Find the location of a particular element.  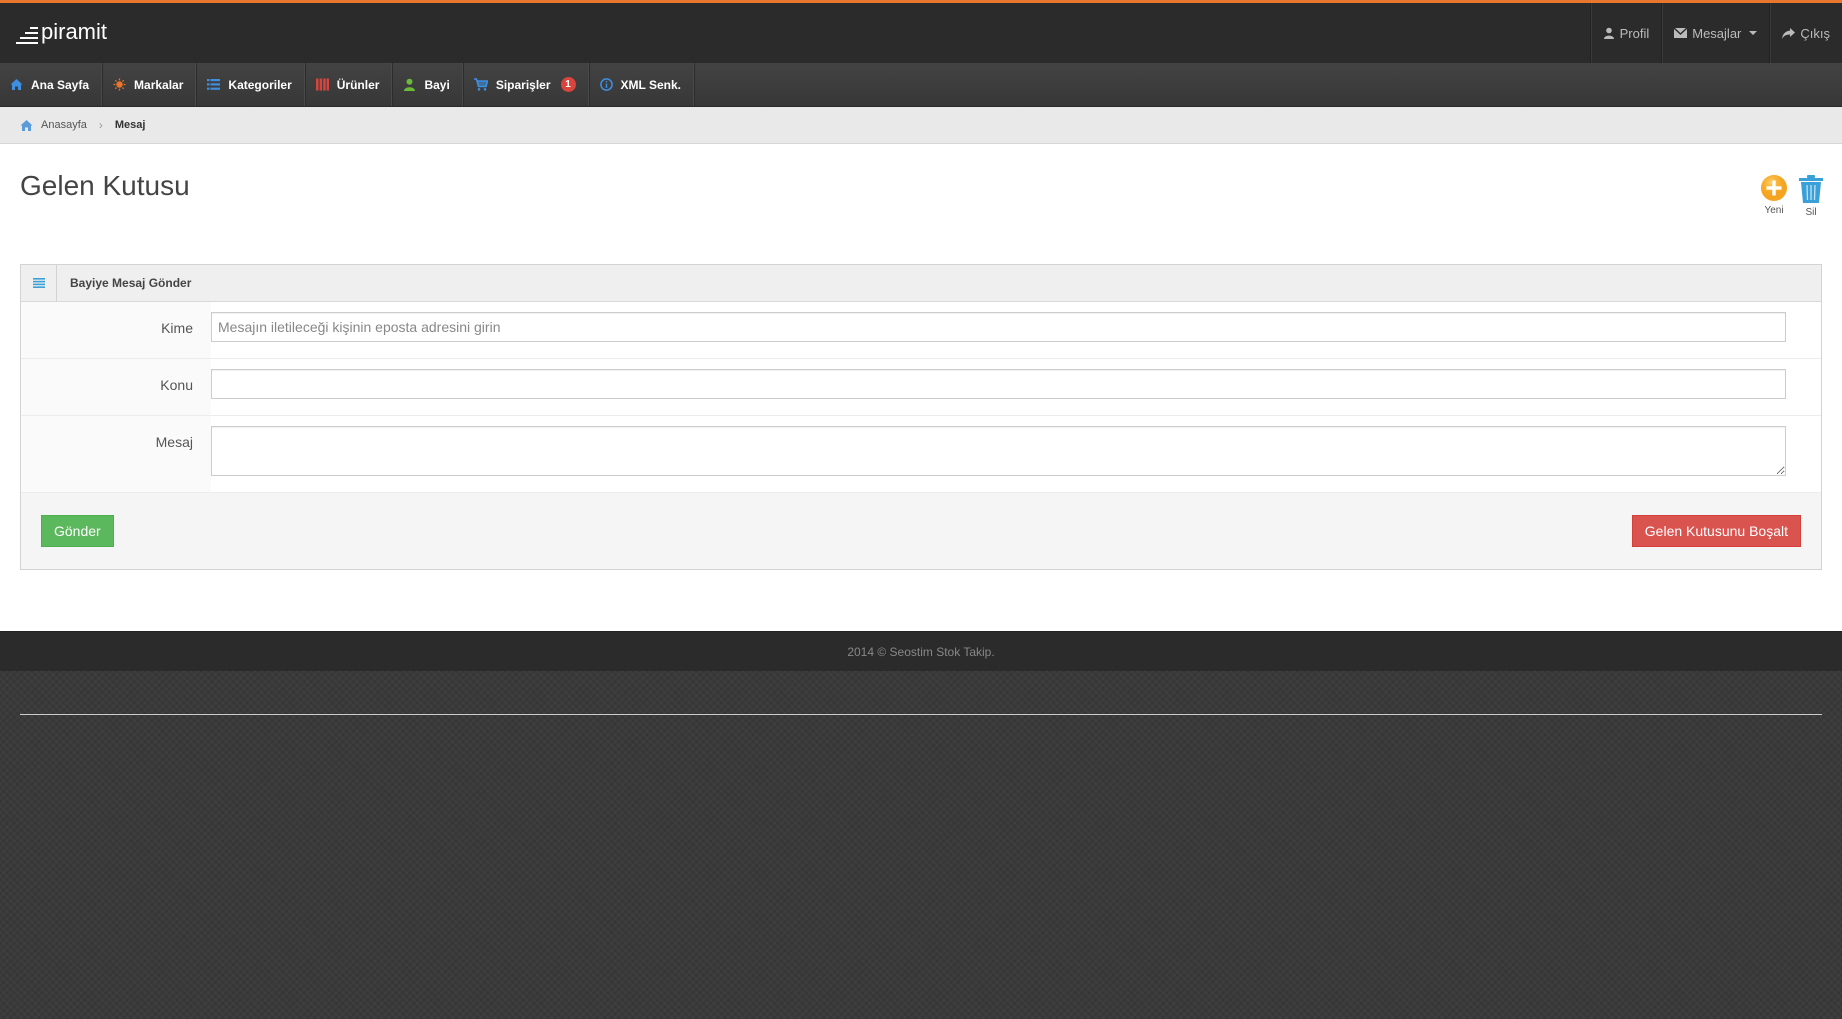

brand-logo: piramit is located at coordinates (61, 32).